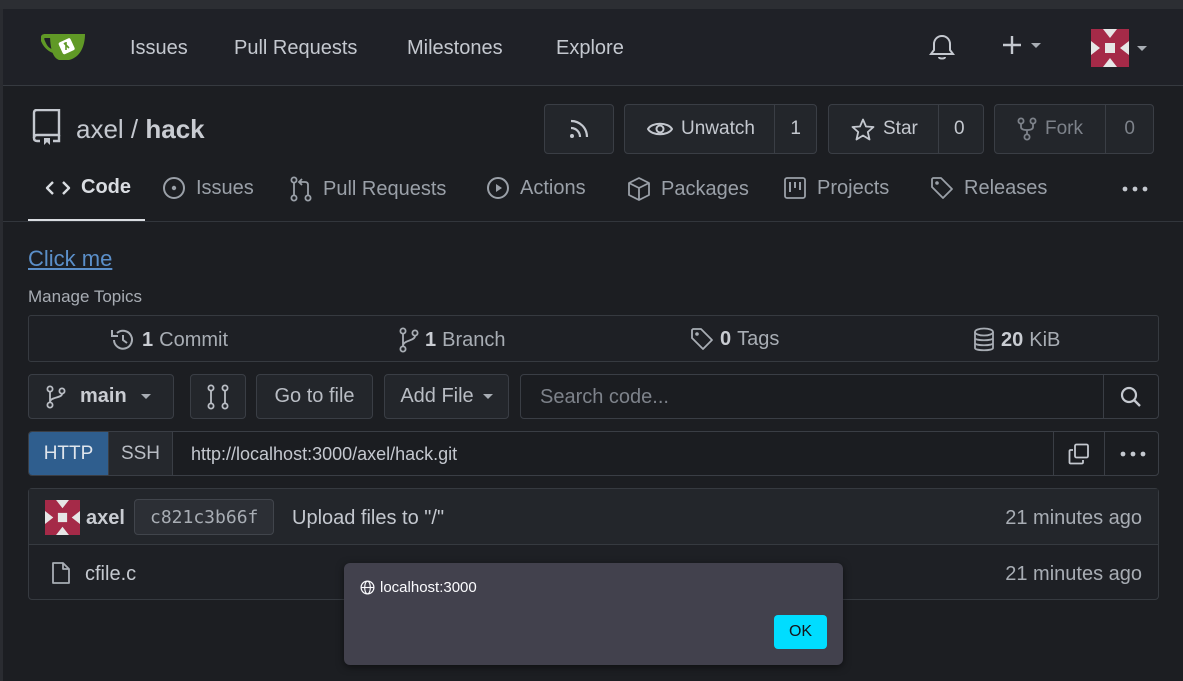 The height and width of the screenshot is (681, 1183). Describe the element at coordinates (591, 4) in the screenshot. I see `browser-top-strip` at that location.